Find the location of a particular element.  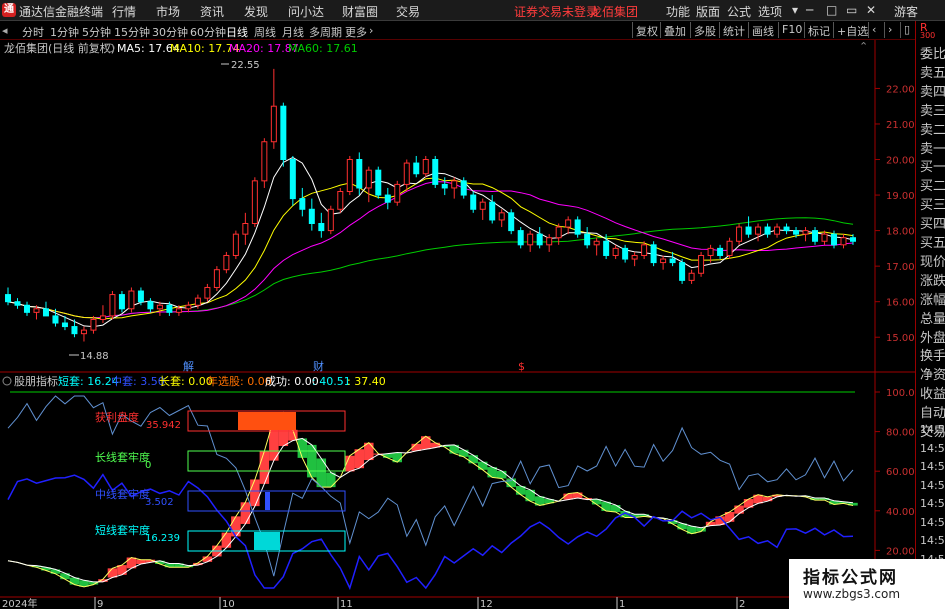

price-tick-label: 17.00 is located at coordinates (900, 267).